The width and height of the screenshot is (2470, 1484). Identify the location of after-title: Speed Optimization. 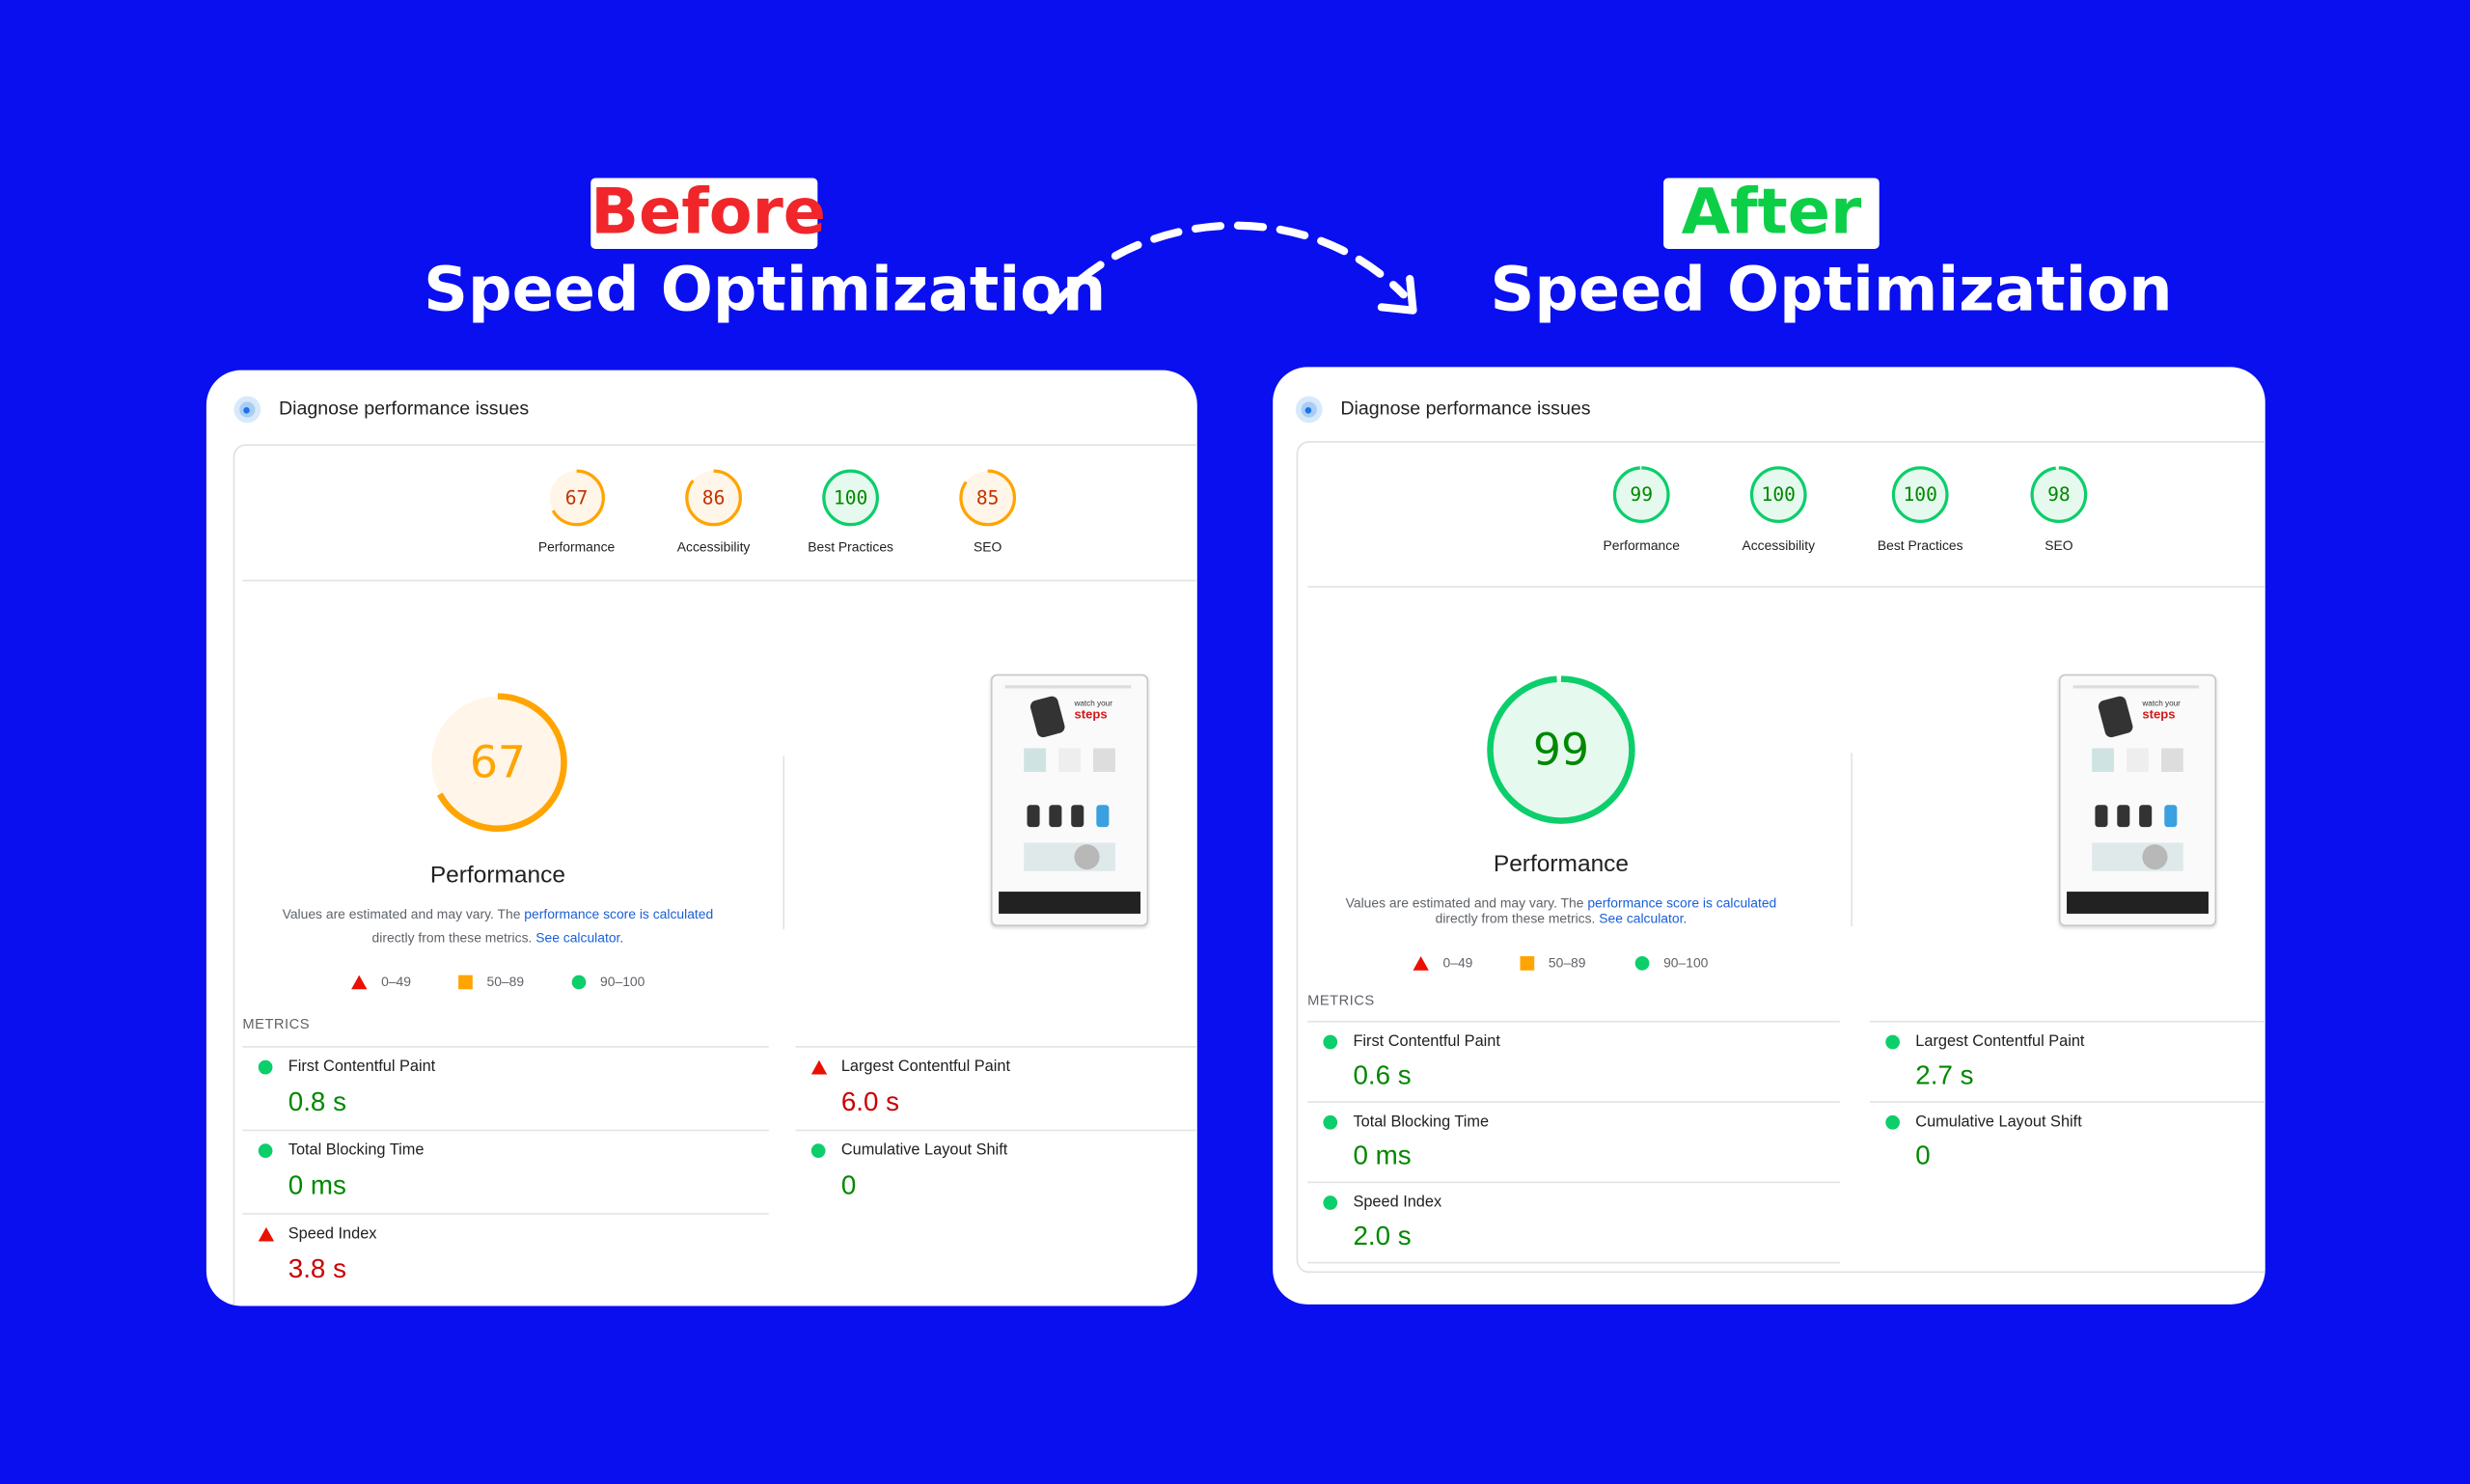
(1831, 290).